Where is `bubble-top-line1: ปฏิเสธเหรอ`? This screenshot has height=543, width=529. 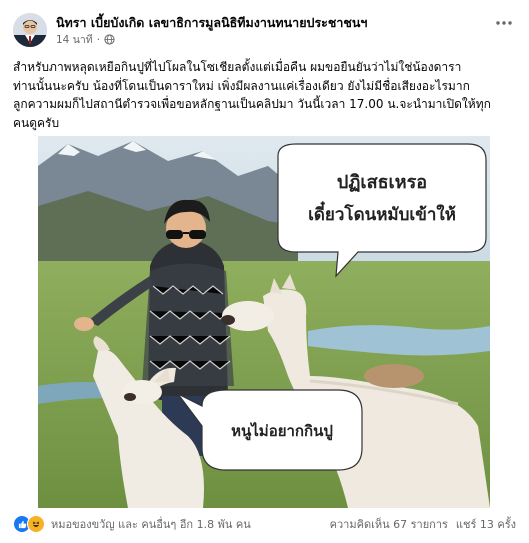
bubble-top-line1: ปฏิเสธเหรอ is located at coordinates (382, 182).